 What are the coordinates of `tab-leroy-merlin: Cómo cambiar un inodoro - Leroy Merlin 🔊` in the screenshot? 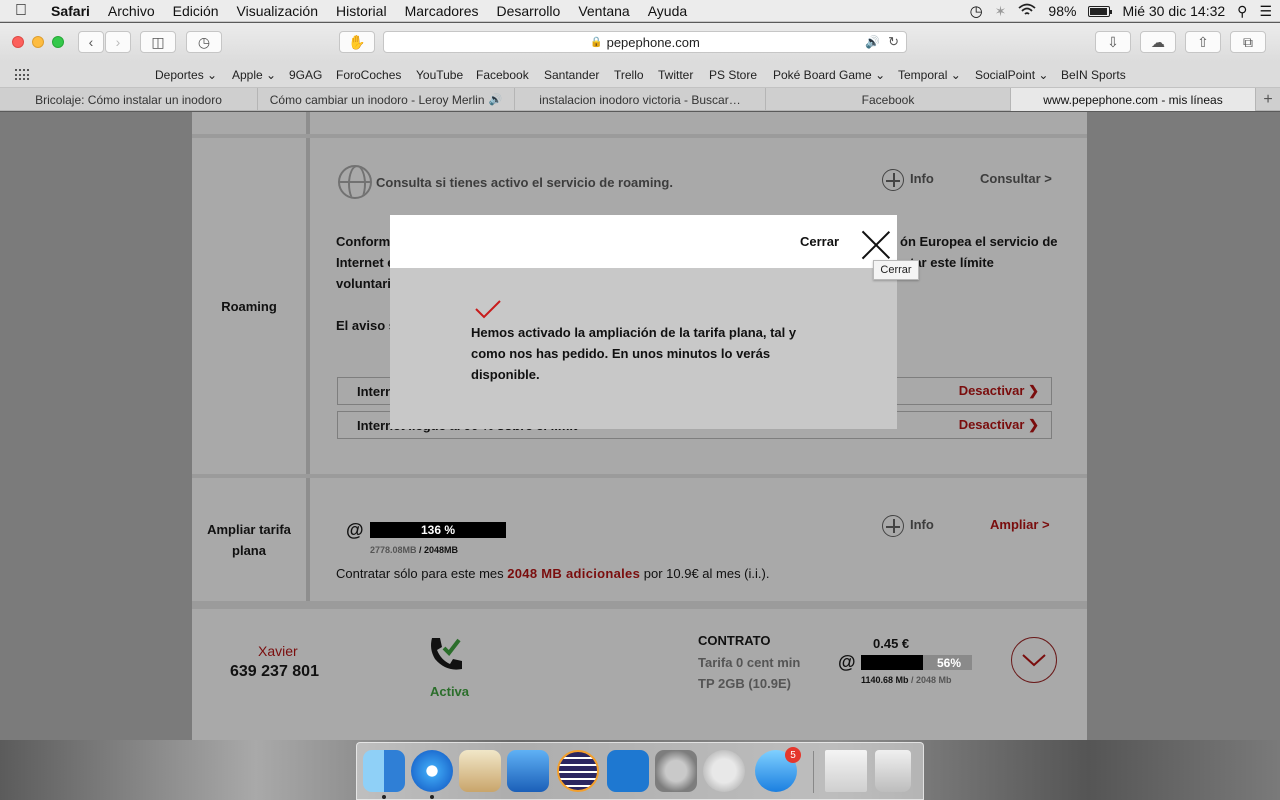 It's located at (386, 99).